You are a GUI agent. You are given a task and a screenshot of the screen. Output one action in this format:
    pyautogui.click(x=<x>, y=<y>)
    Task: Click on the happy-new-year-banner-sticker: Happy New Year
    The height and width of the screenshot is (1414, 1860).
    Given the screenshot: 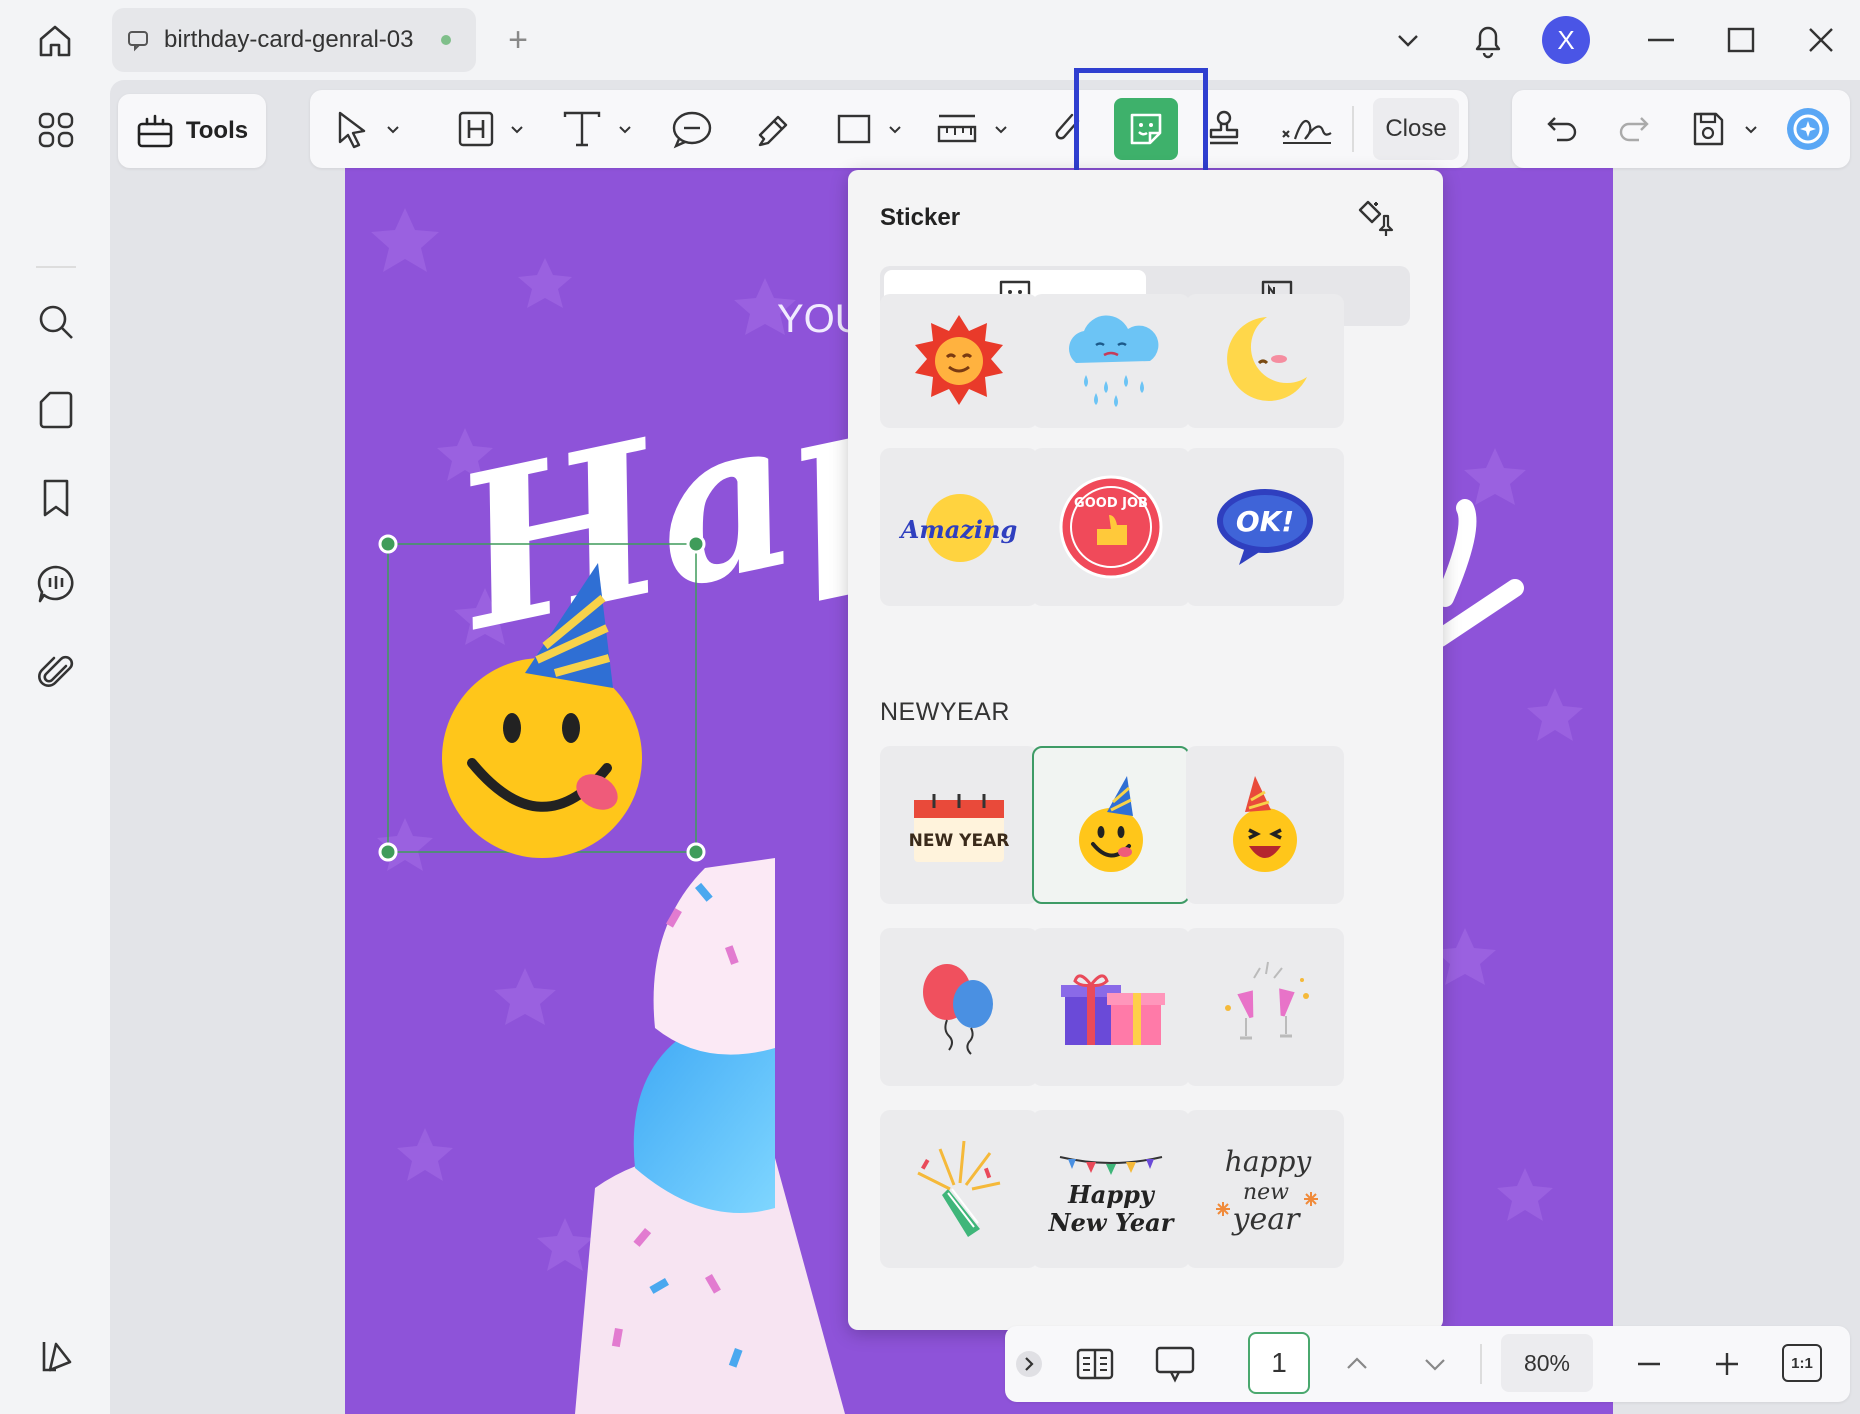 What is the action you would take?
    pyautogui.click(x=1111, y=1189)
    